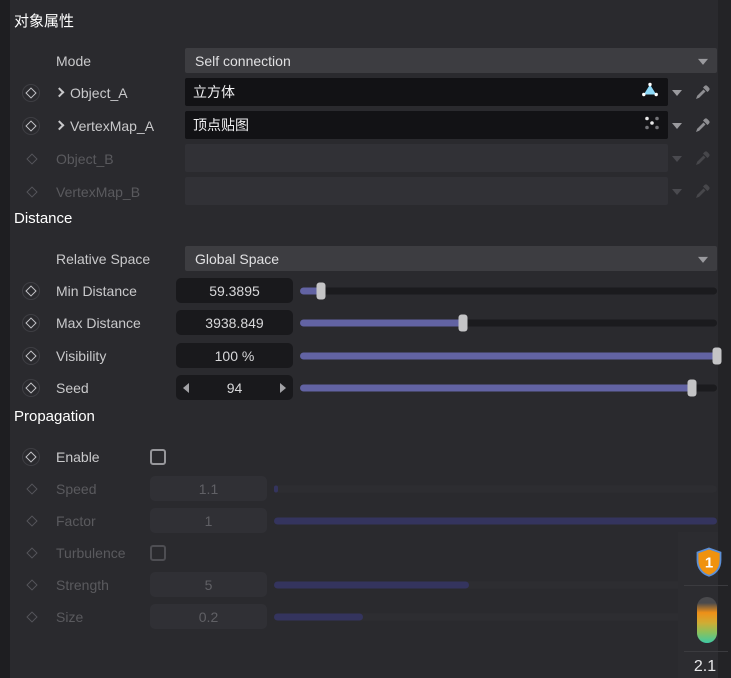 This screenshot has width=731, height=678. I want to click on seed-stepper: 94, so click(234, 387).